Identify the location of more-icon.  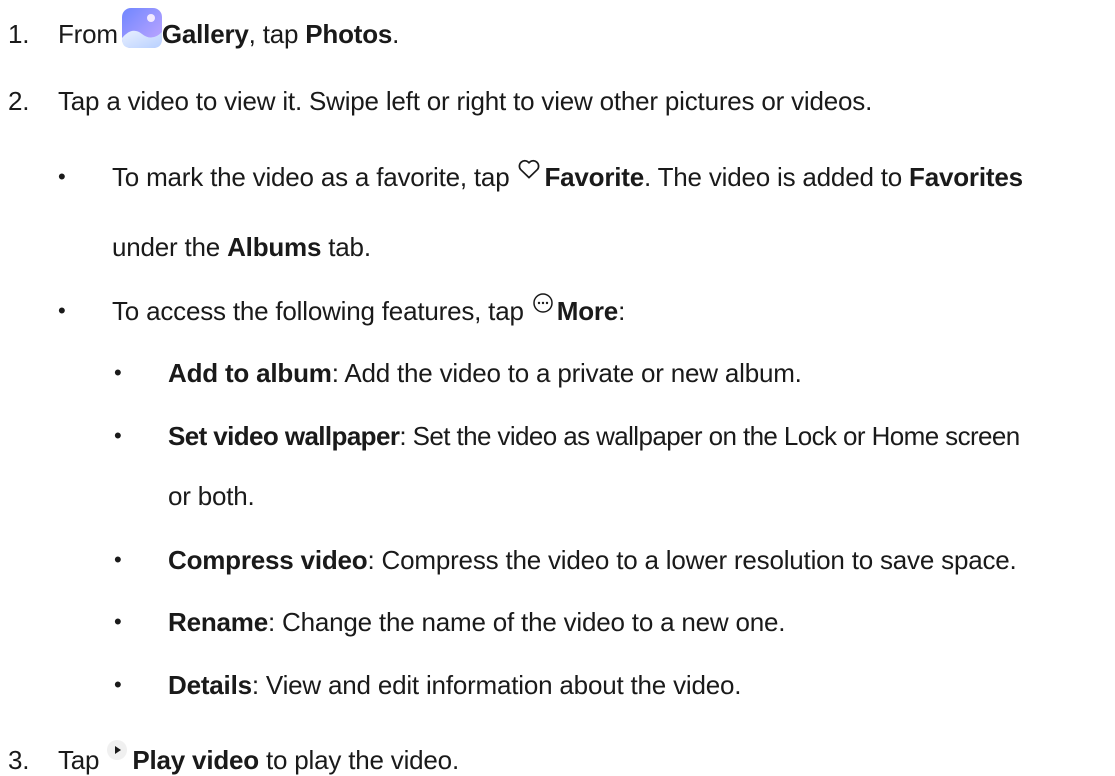
(543, 303).